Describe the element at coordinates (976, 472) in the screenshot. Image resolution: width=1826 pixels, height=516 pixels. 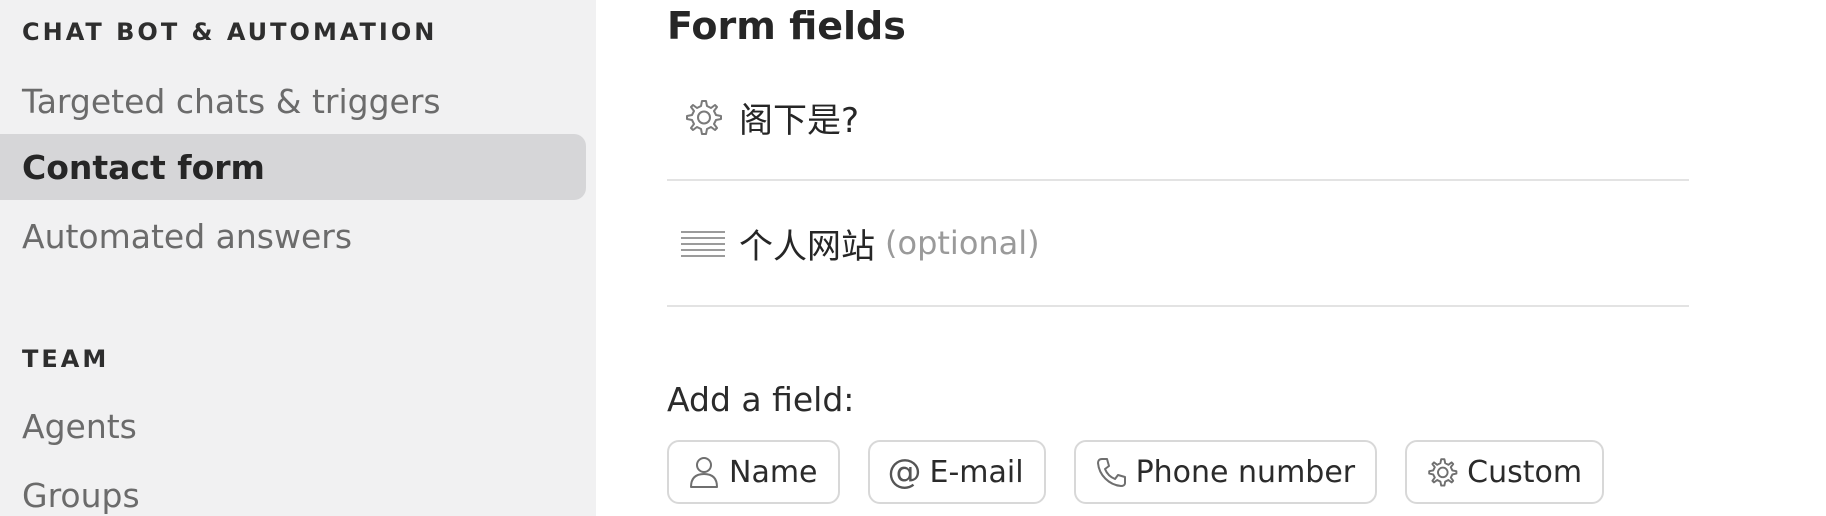
I see `button-label: E-mail` at that location.